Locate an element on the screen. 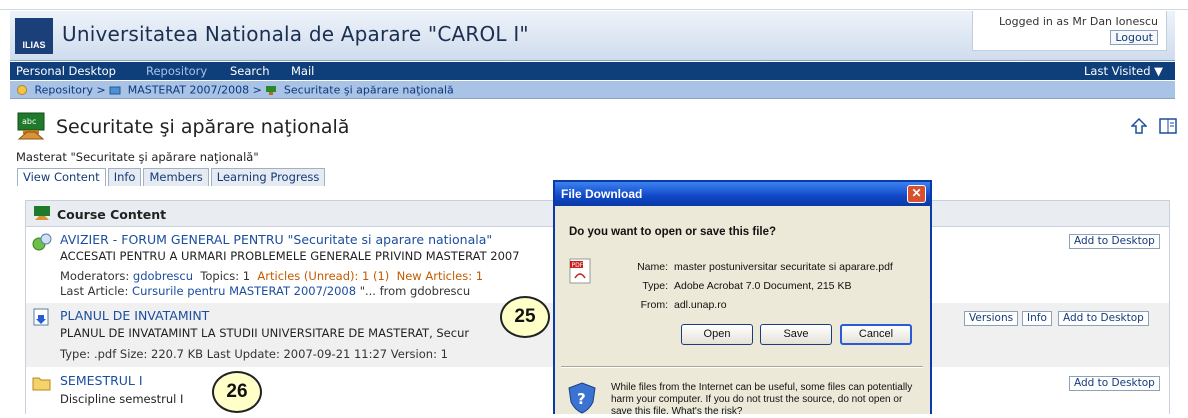 The height and width of the screenshot is (418, 1188). tab-learning-progress: Learning Progress is located at coordinates (268, 177).